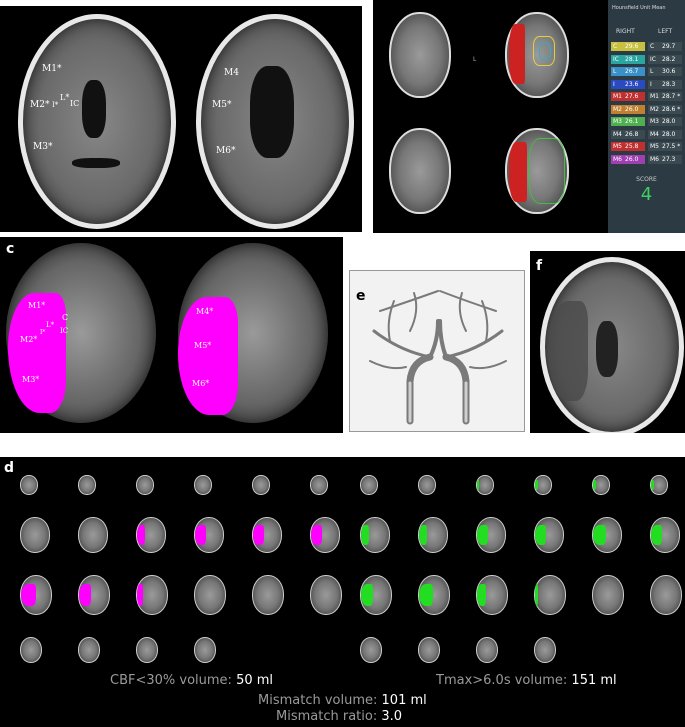  Describe the element at coordinates (255, 680) in the screenshot. I see `cbf-volume-value: 50 ml` at that location.